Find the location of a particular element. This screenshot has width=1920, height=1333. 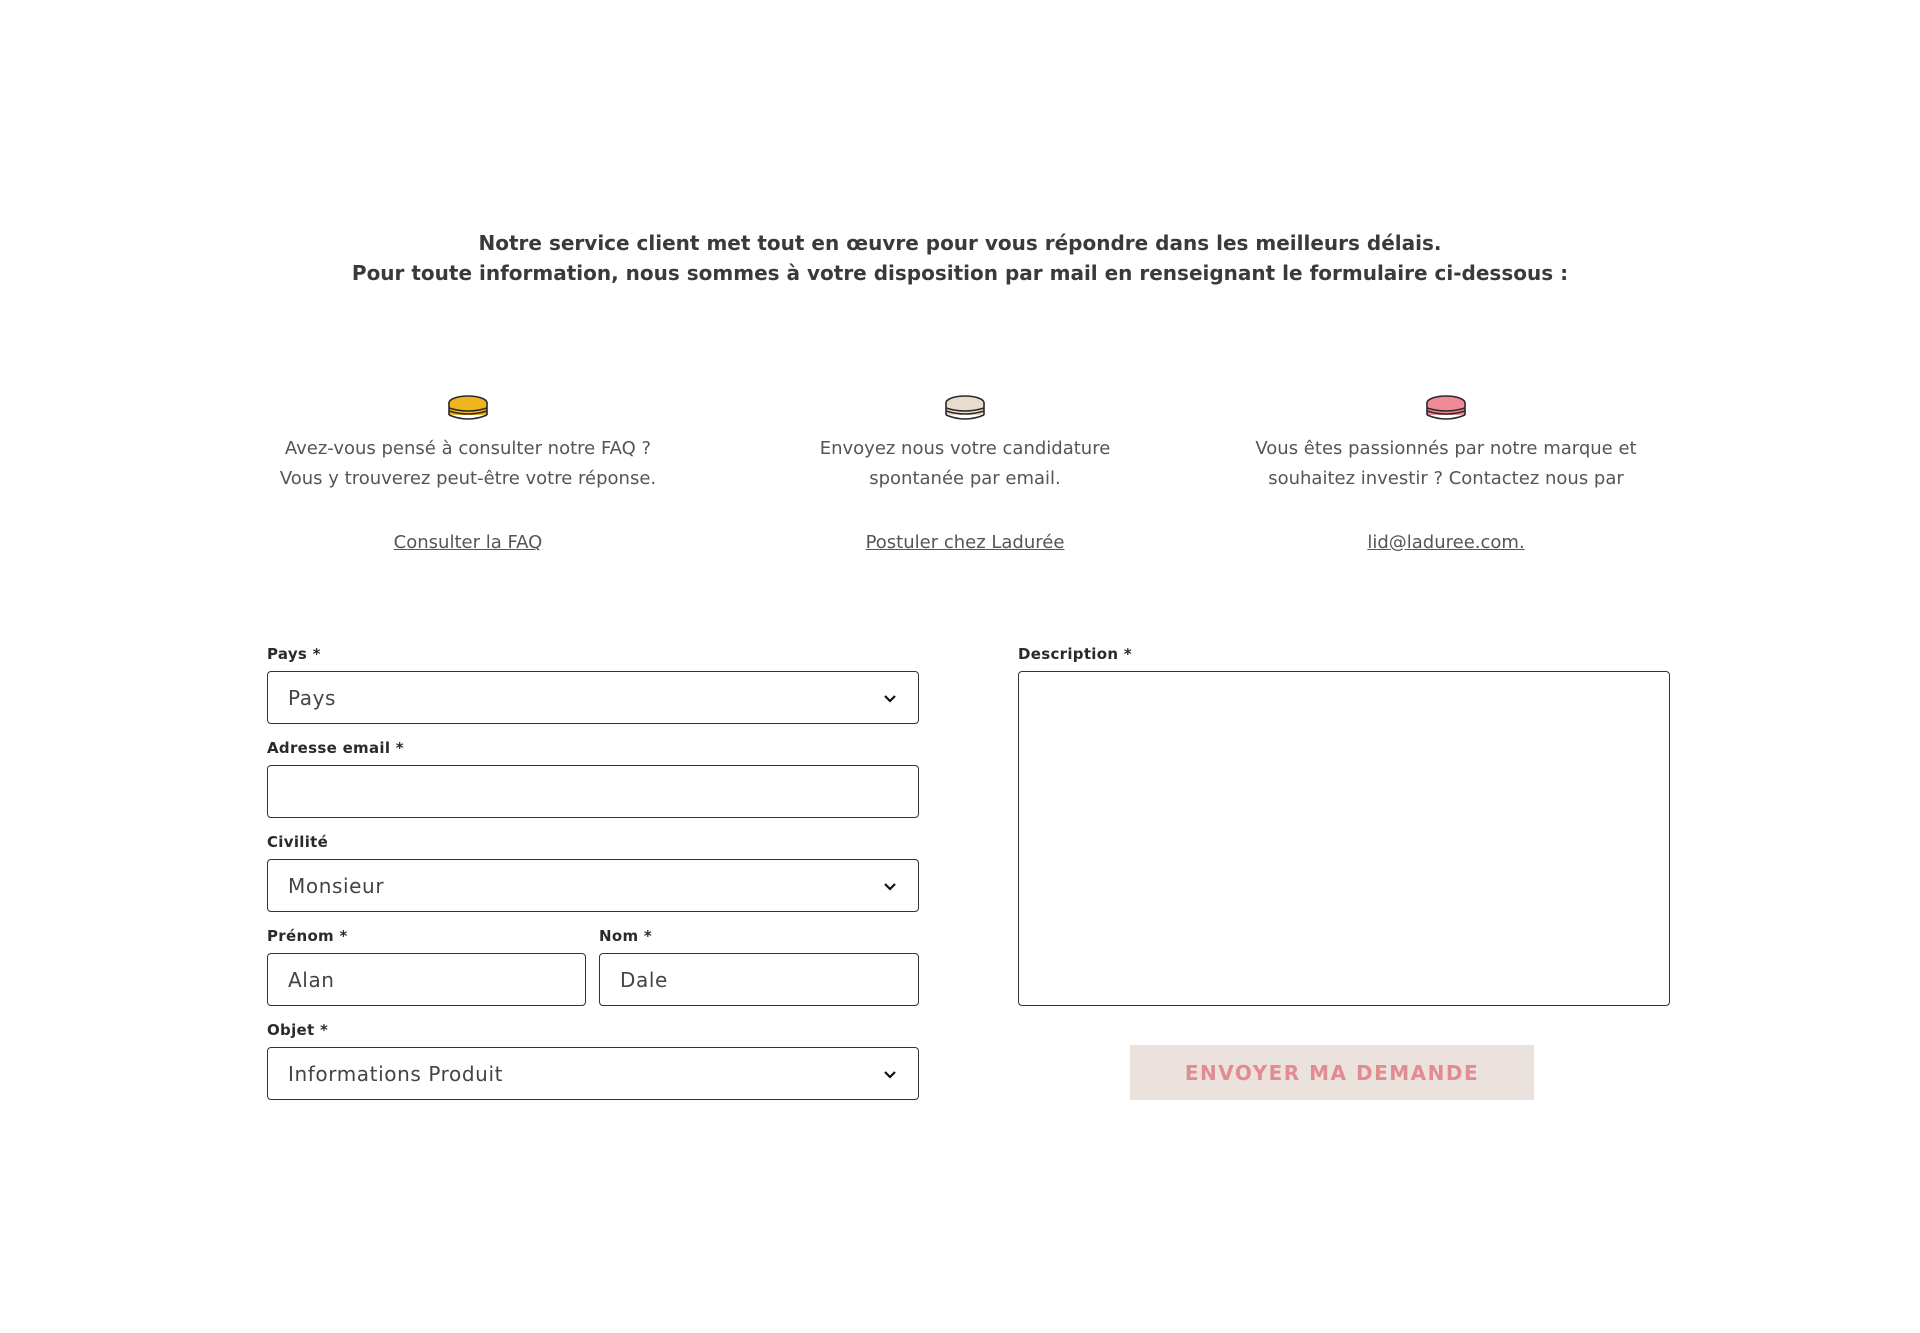

email-field is located at coordinates (593, 791).